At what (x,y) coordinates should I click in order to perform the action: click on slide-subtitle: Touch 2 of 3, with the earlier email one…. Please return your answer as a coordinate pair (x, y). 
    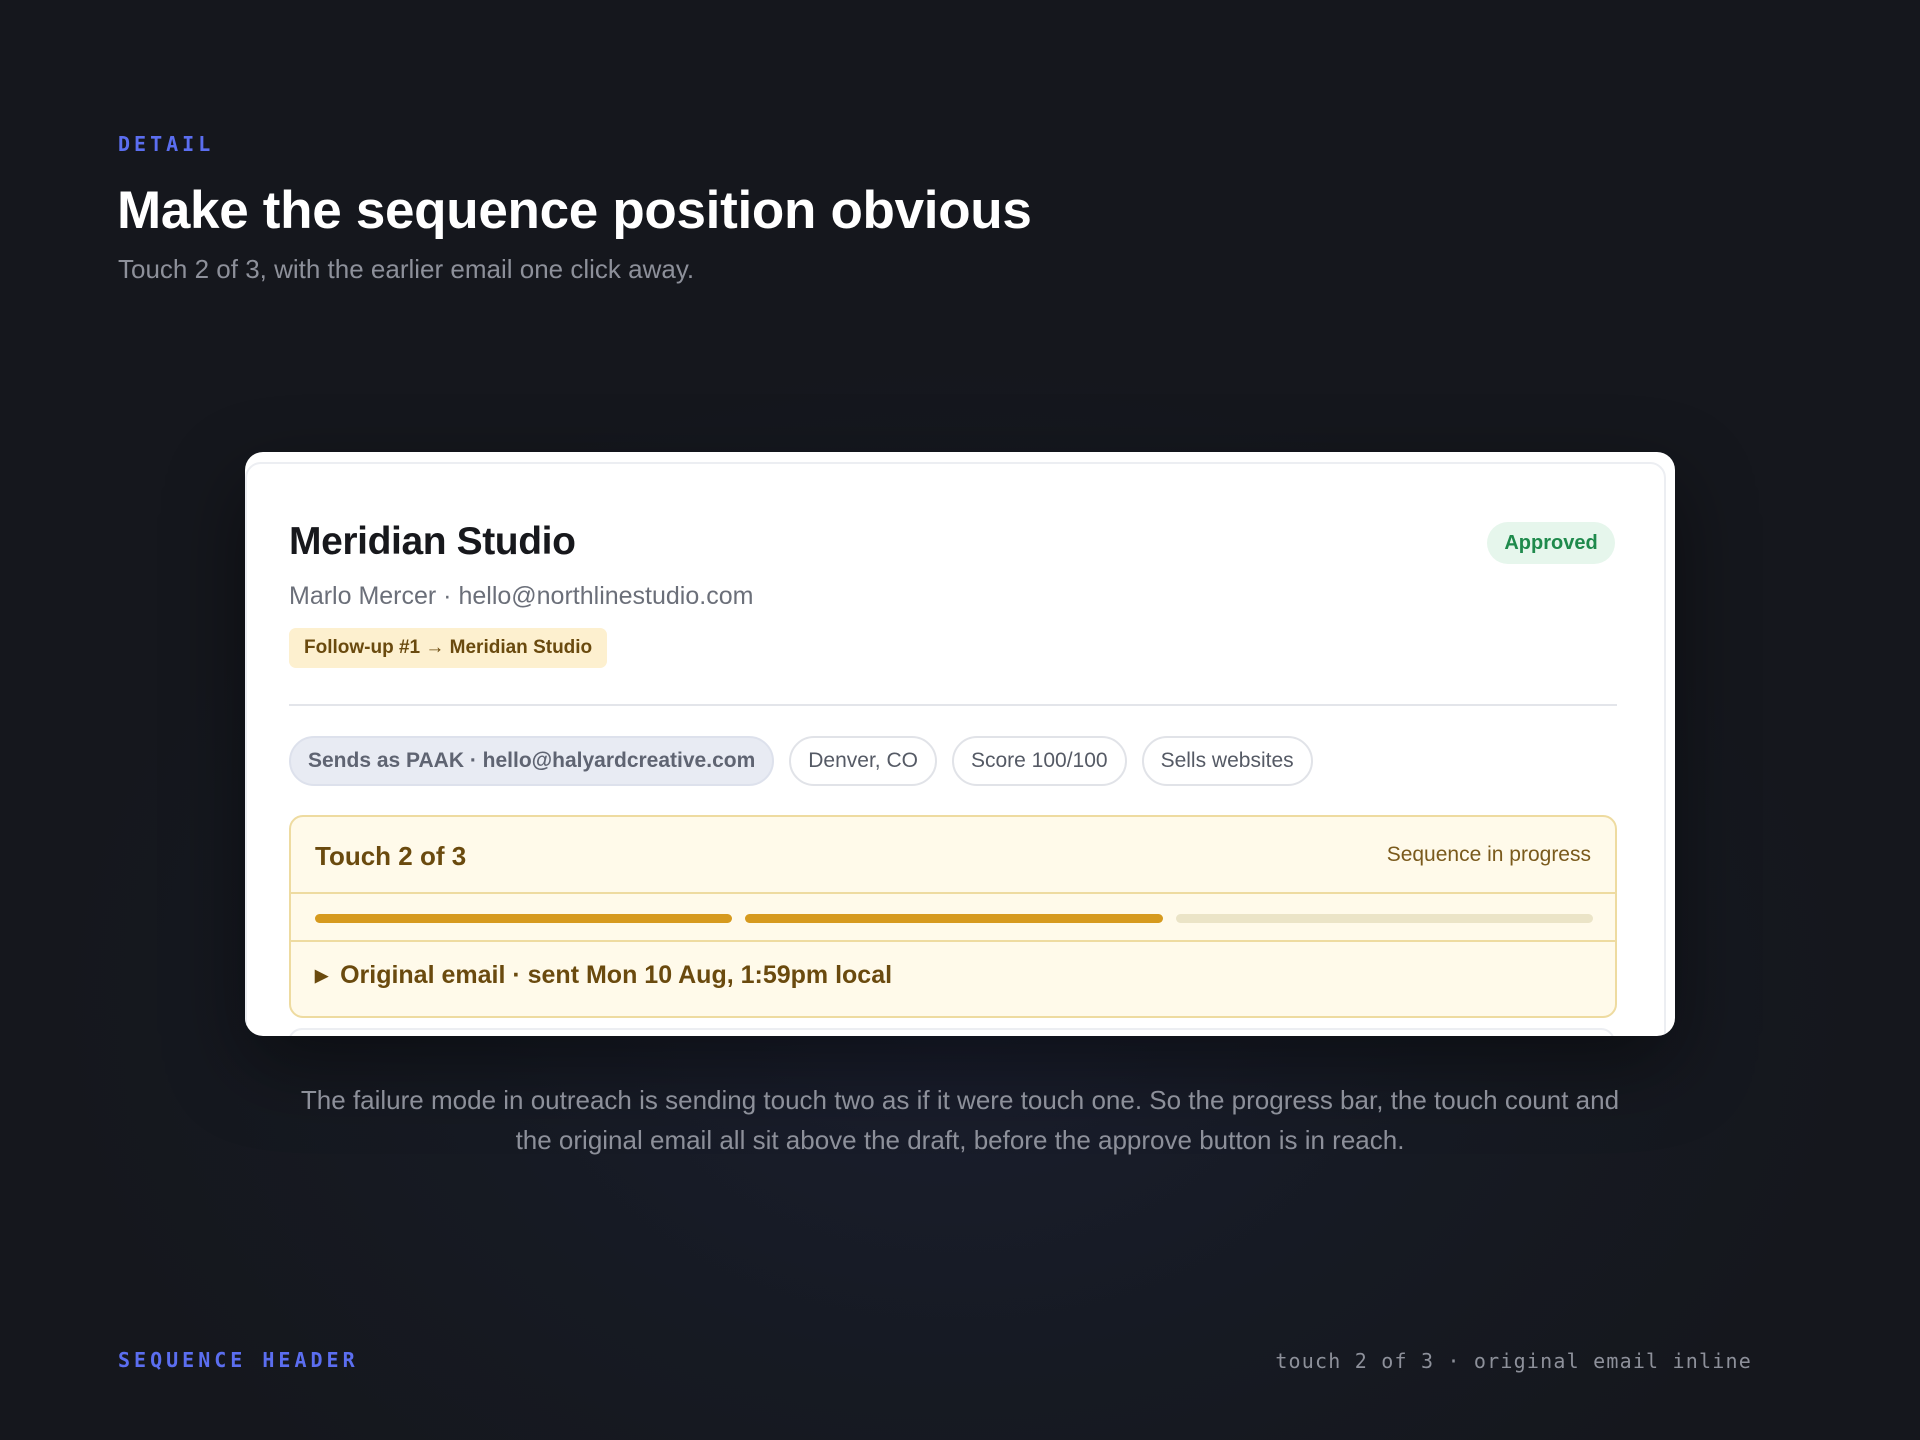
    Looking at the image, I should click on (406, 269).